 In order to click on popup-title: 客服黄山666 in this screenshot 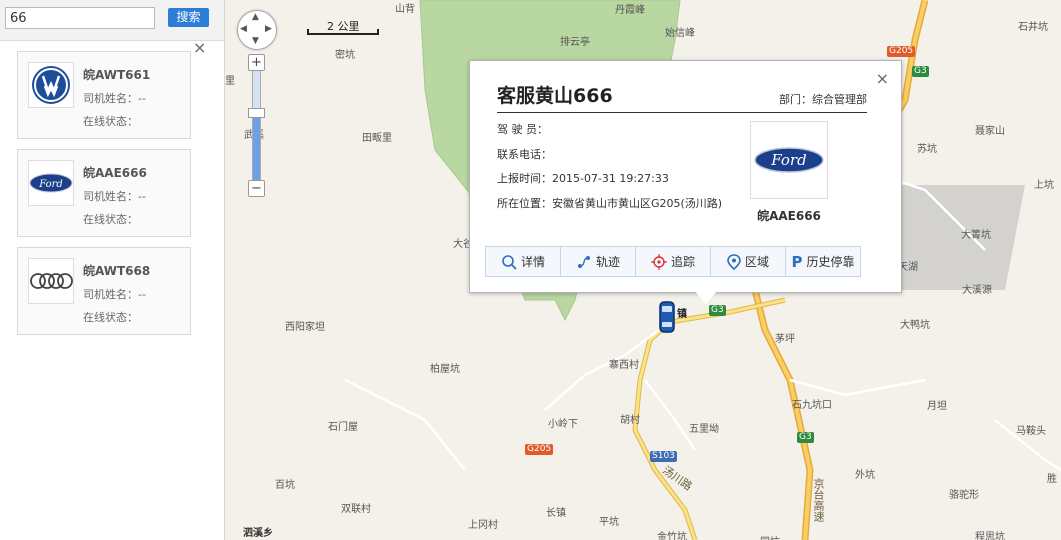, I will do `click(555, 96)`.